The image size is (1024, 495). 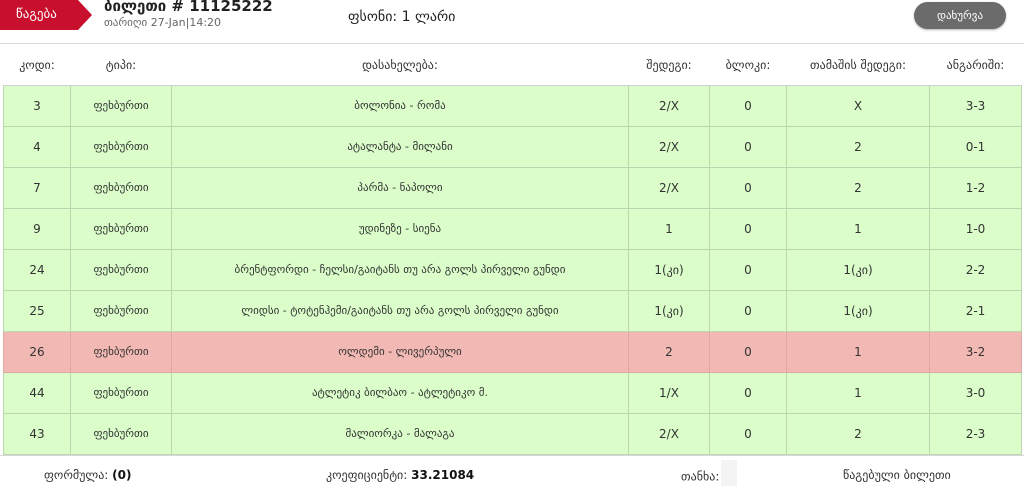 What do you see at coordinates (669, 228) in the screenshot?
I see `cell-result: 1` at bounding box center [669, 228].